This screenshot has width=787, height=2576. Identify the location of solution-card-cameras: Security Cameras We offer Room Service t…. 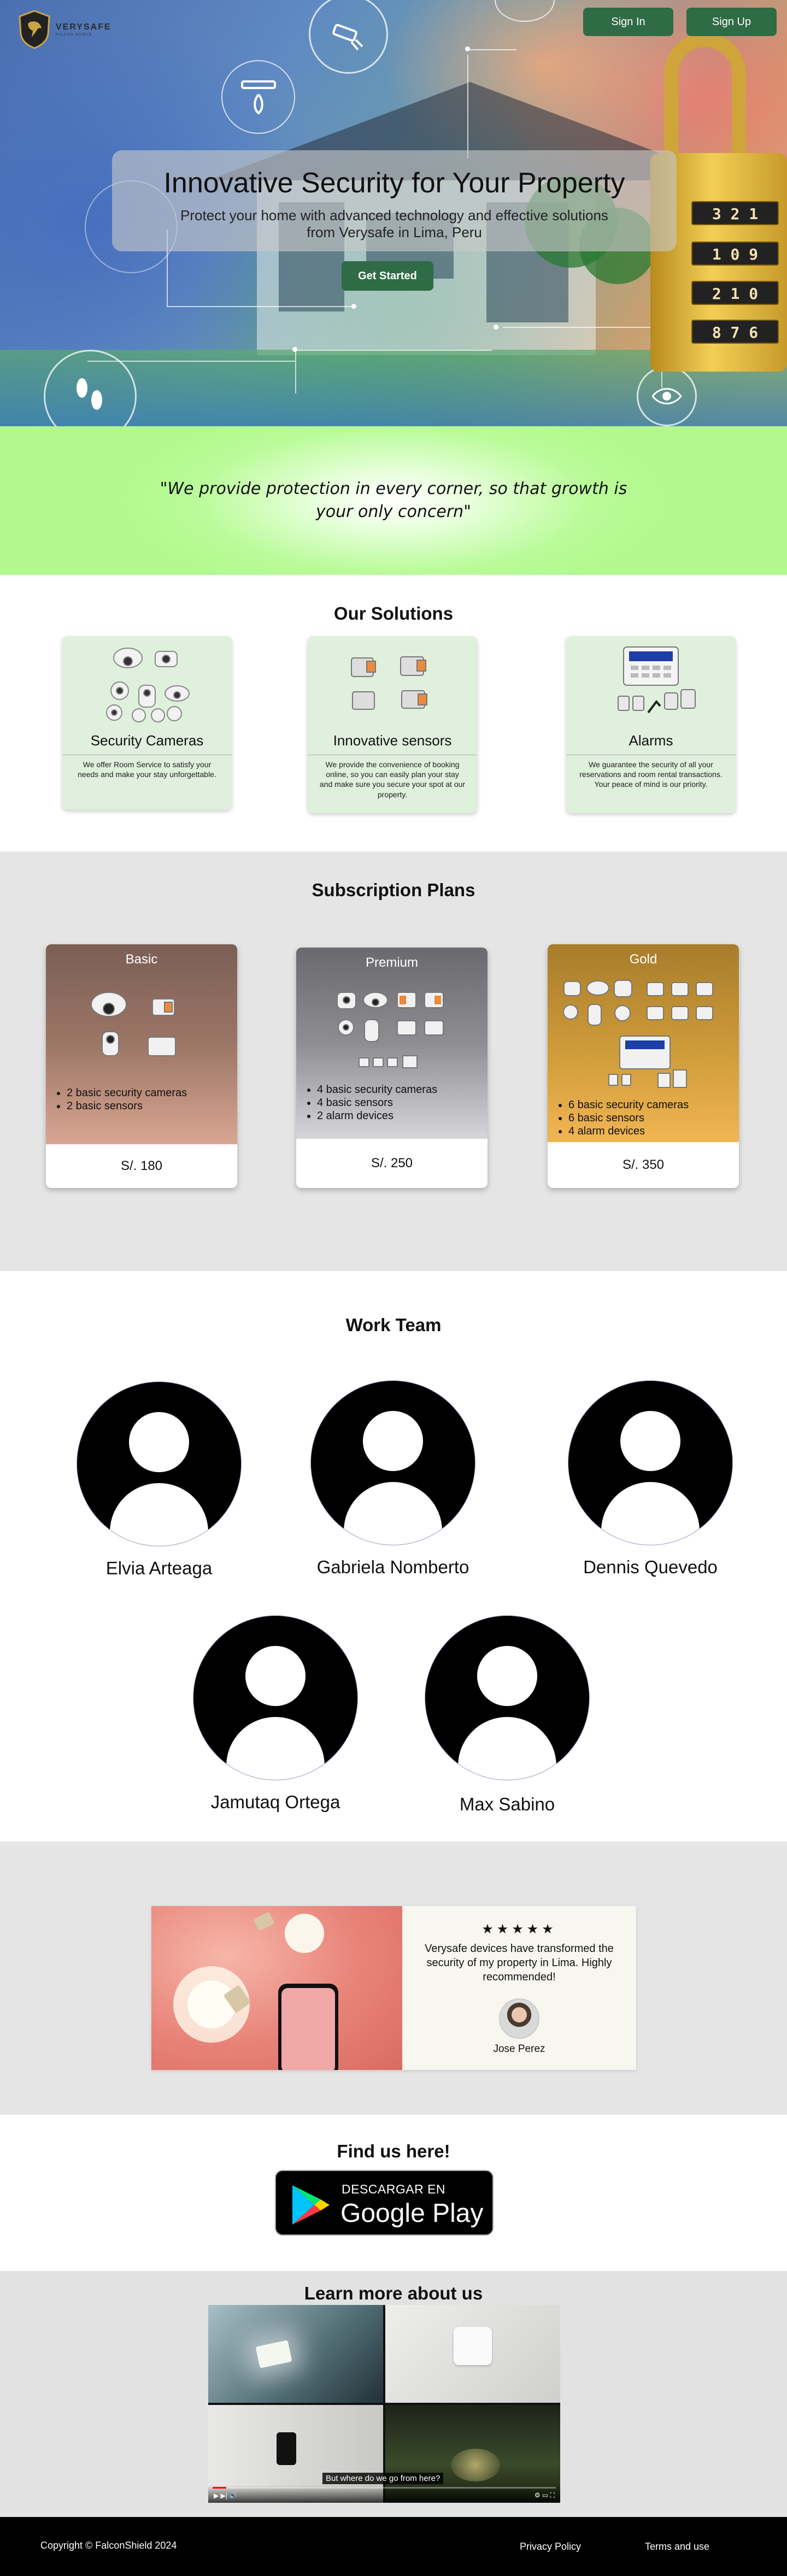
(147, 723).